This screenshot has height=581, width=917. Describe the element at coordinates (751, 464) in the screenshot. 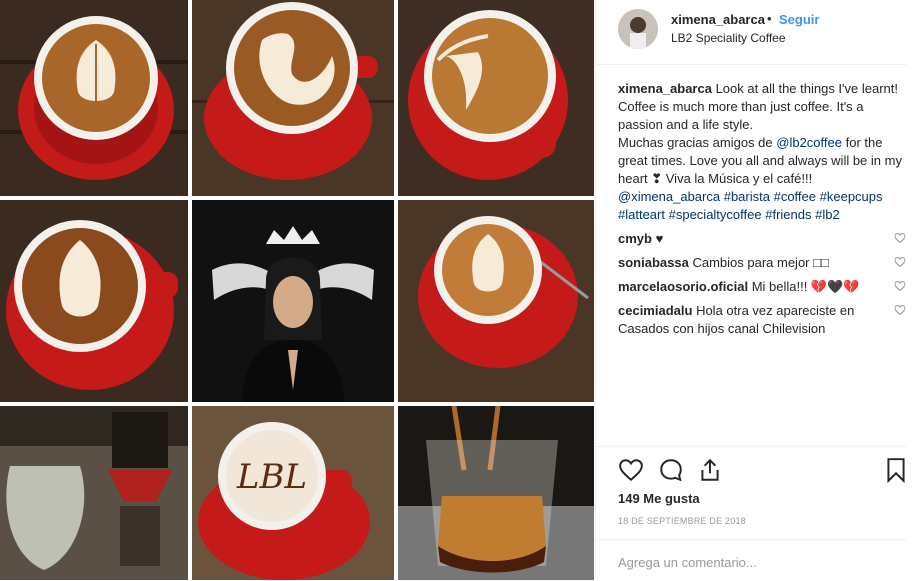

I see `action-bar` at that location.